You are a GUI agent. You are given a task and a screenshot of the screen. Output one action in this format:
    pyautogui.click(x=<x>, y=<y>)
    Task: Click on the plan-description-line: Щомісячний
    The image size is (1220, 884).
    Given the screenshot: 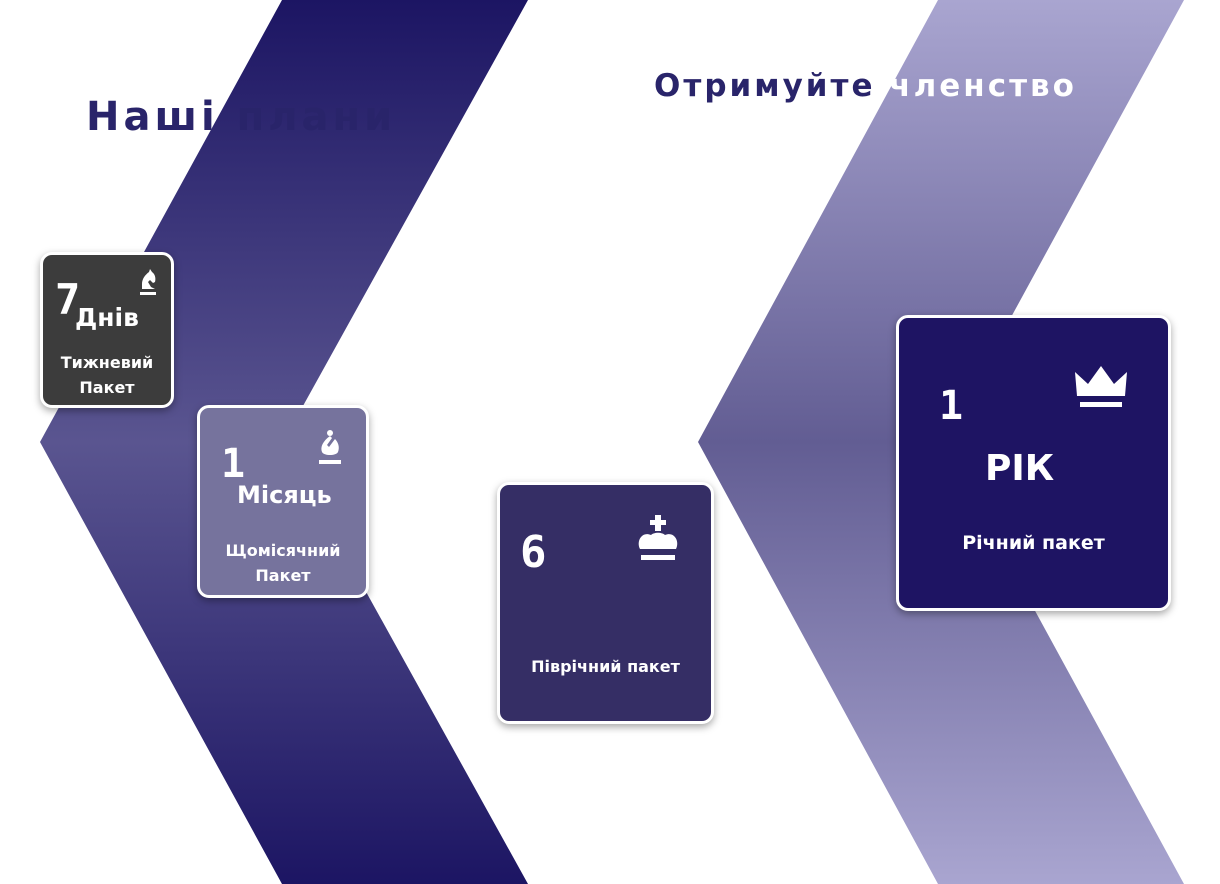 What is the action you would take?
    pyautogui.click(x=283, y=550)
    